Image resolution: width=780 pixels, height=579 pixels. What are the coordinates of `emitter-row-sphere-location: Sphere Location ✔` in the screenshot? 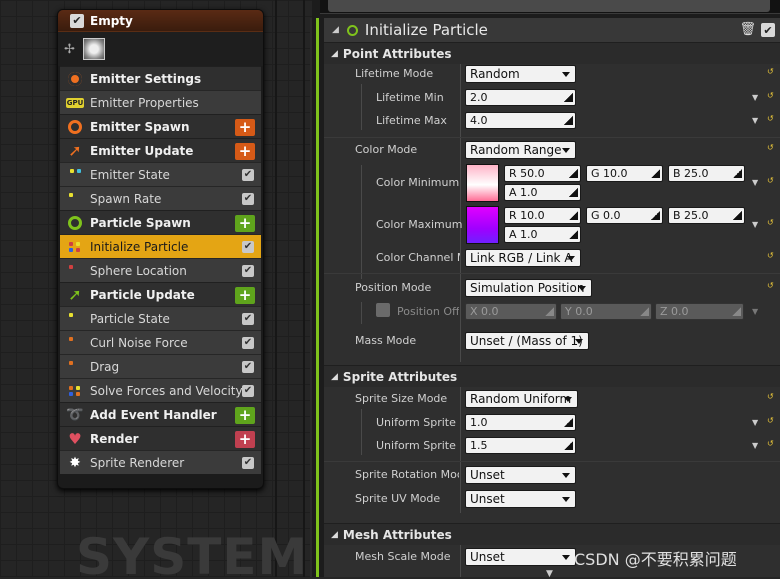 It's located at (160, 270).